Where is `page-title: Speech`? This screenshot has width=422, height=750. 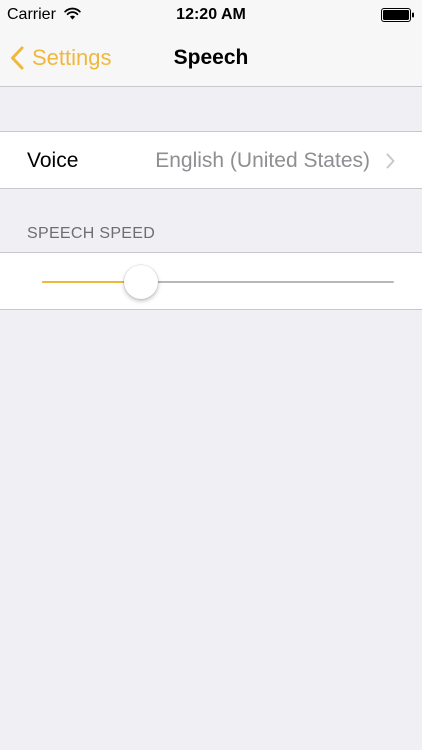 page-title: Speech is located at coordinates (211, 57).